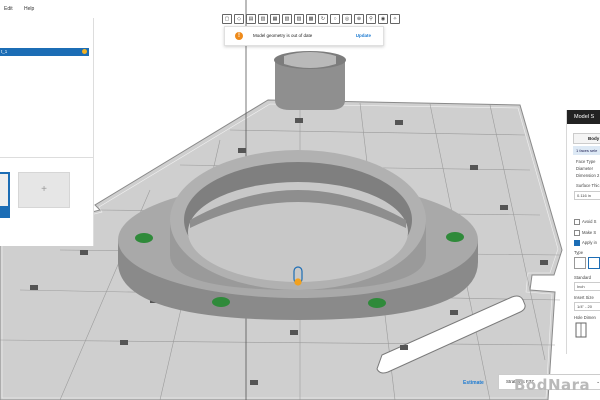 The height and width of the screenshot is (400, 600). What do you see at coordinates (580, 263) in the screenshot?
I see `type-insert-icon` at bounding box center [580, 263].